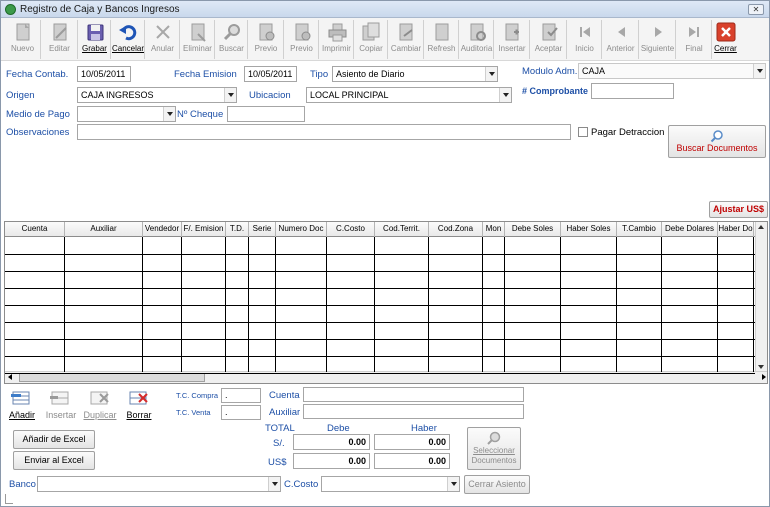  I want to click on fecha-contab-label: Fecha Contab., so click(37, 74).